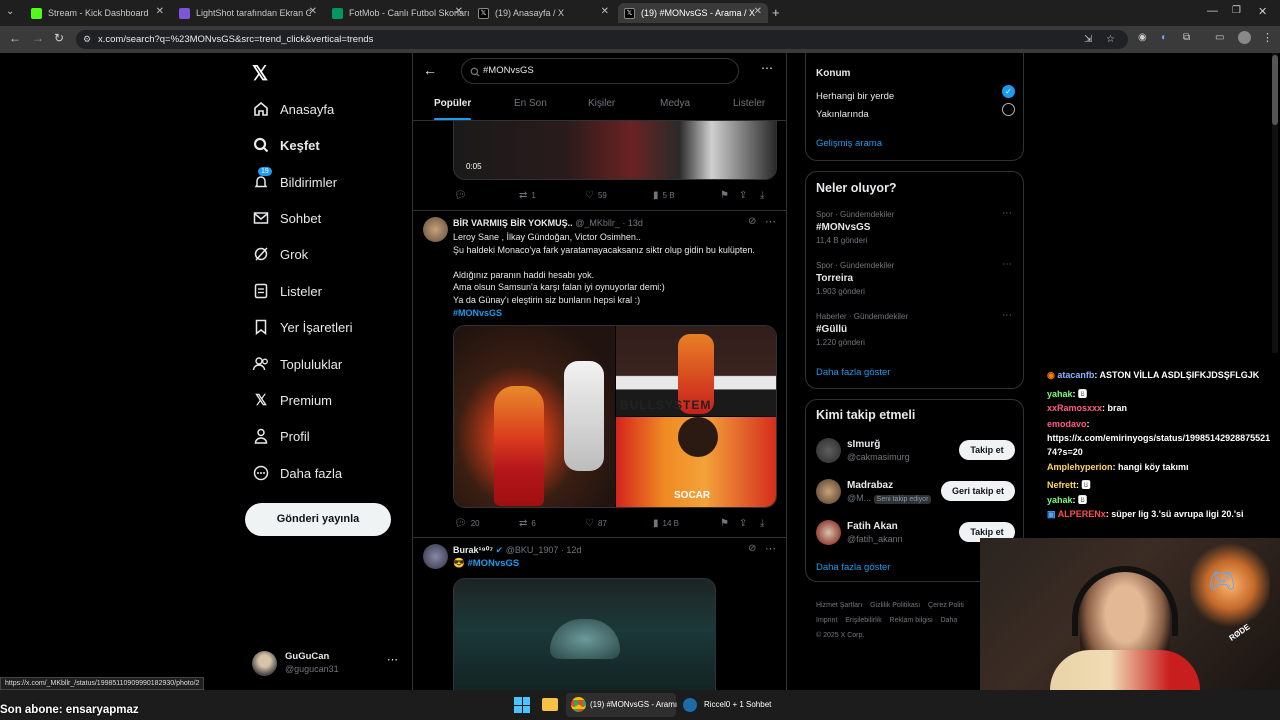  I want to click on site-info-icon: ⚙, so click(87, 39).